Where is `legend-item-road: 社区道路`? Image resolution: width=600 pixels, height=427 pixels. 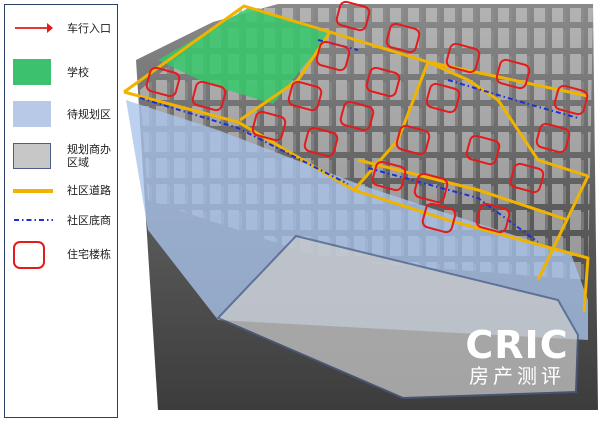
legend-item-road: 社区道路 is located at coordinates (65, 195).